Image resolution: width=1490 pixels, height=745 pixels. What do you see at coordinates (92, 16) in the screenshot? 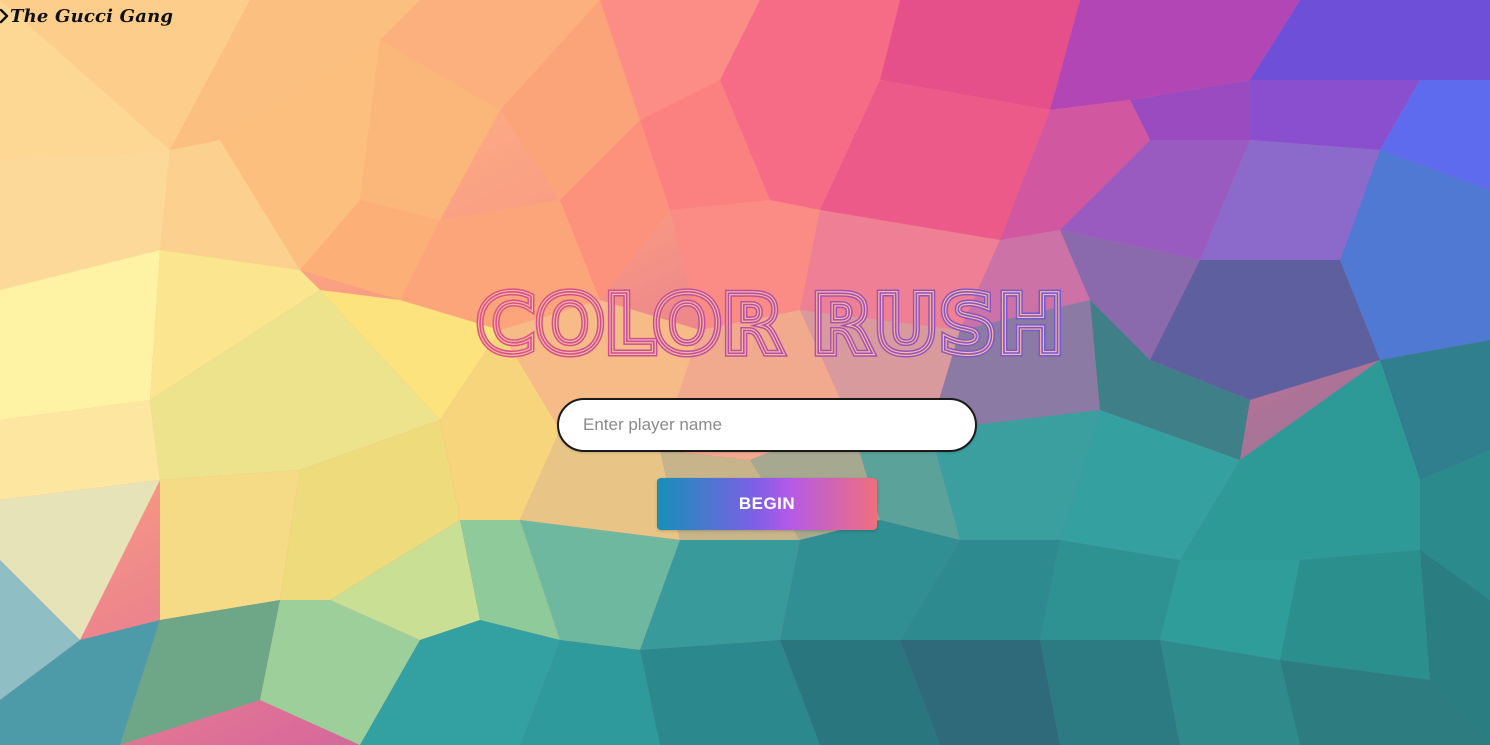
I see `brand-name: The Gucci Gang` at bounding box center [92, 16].